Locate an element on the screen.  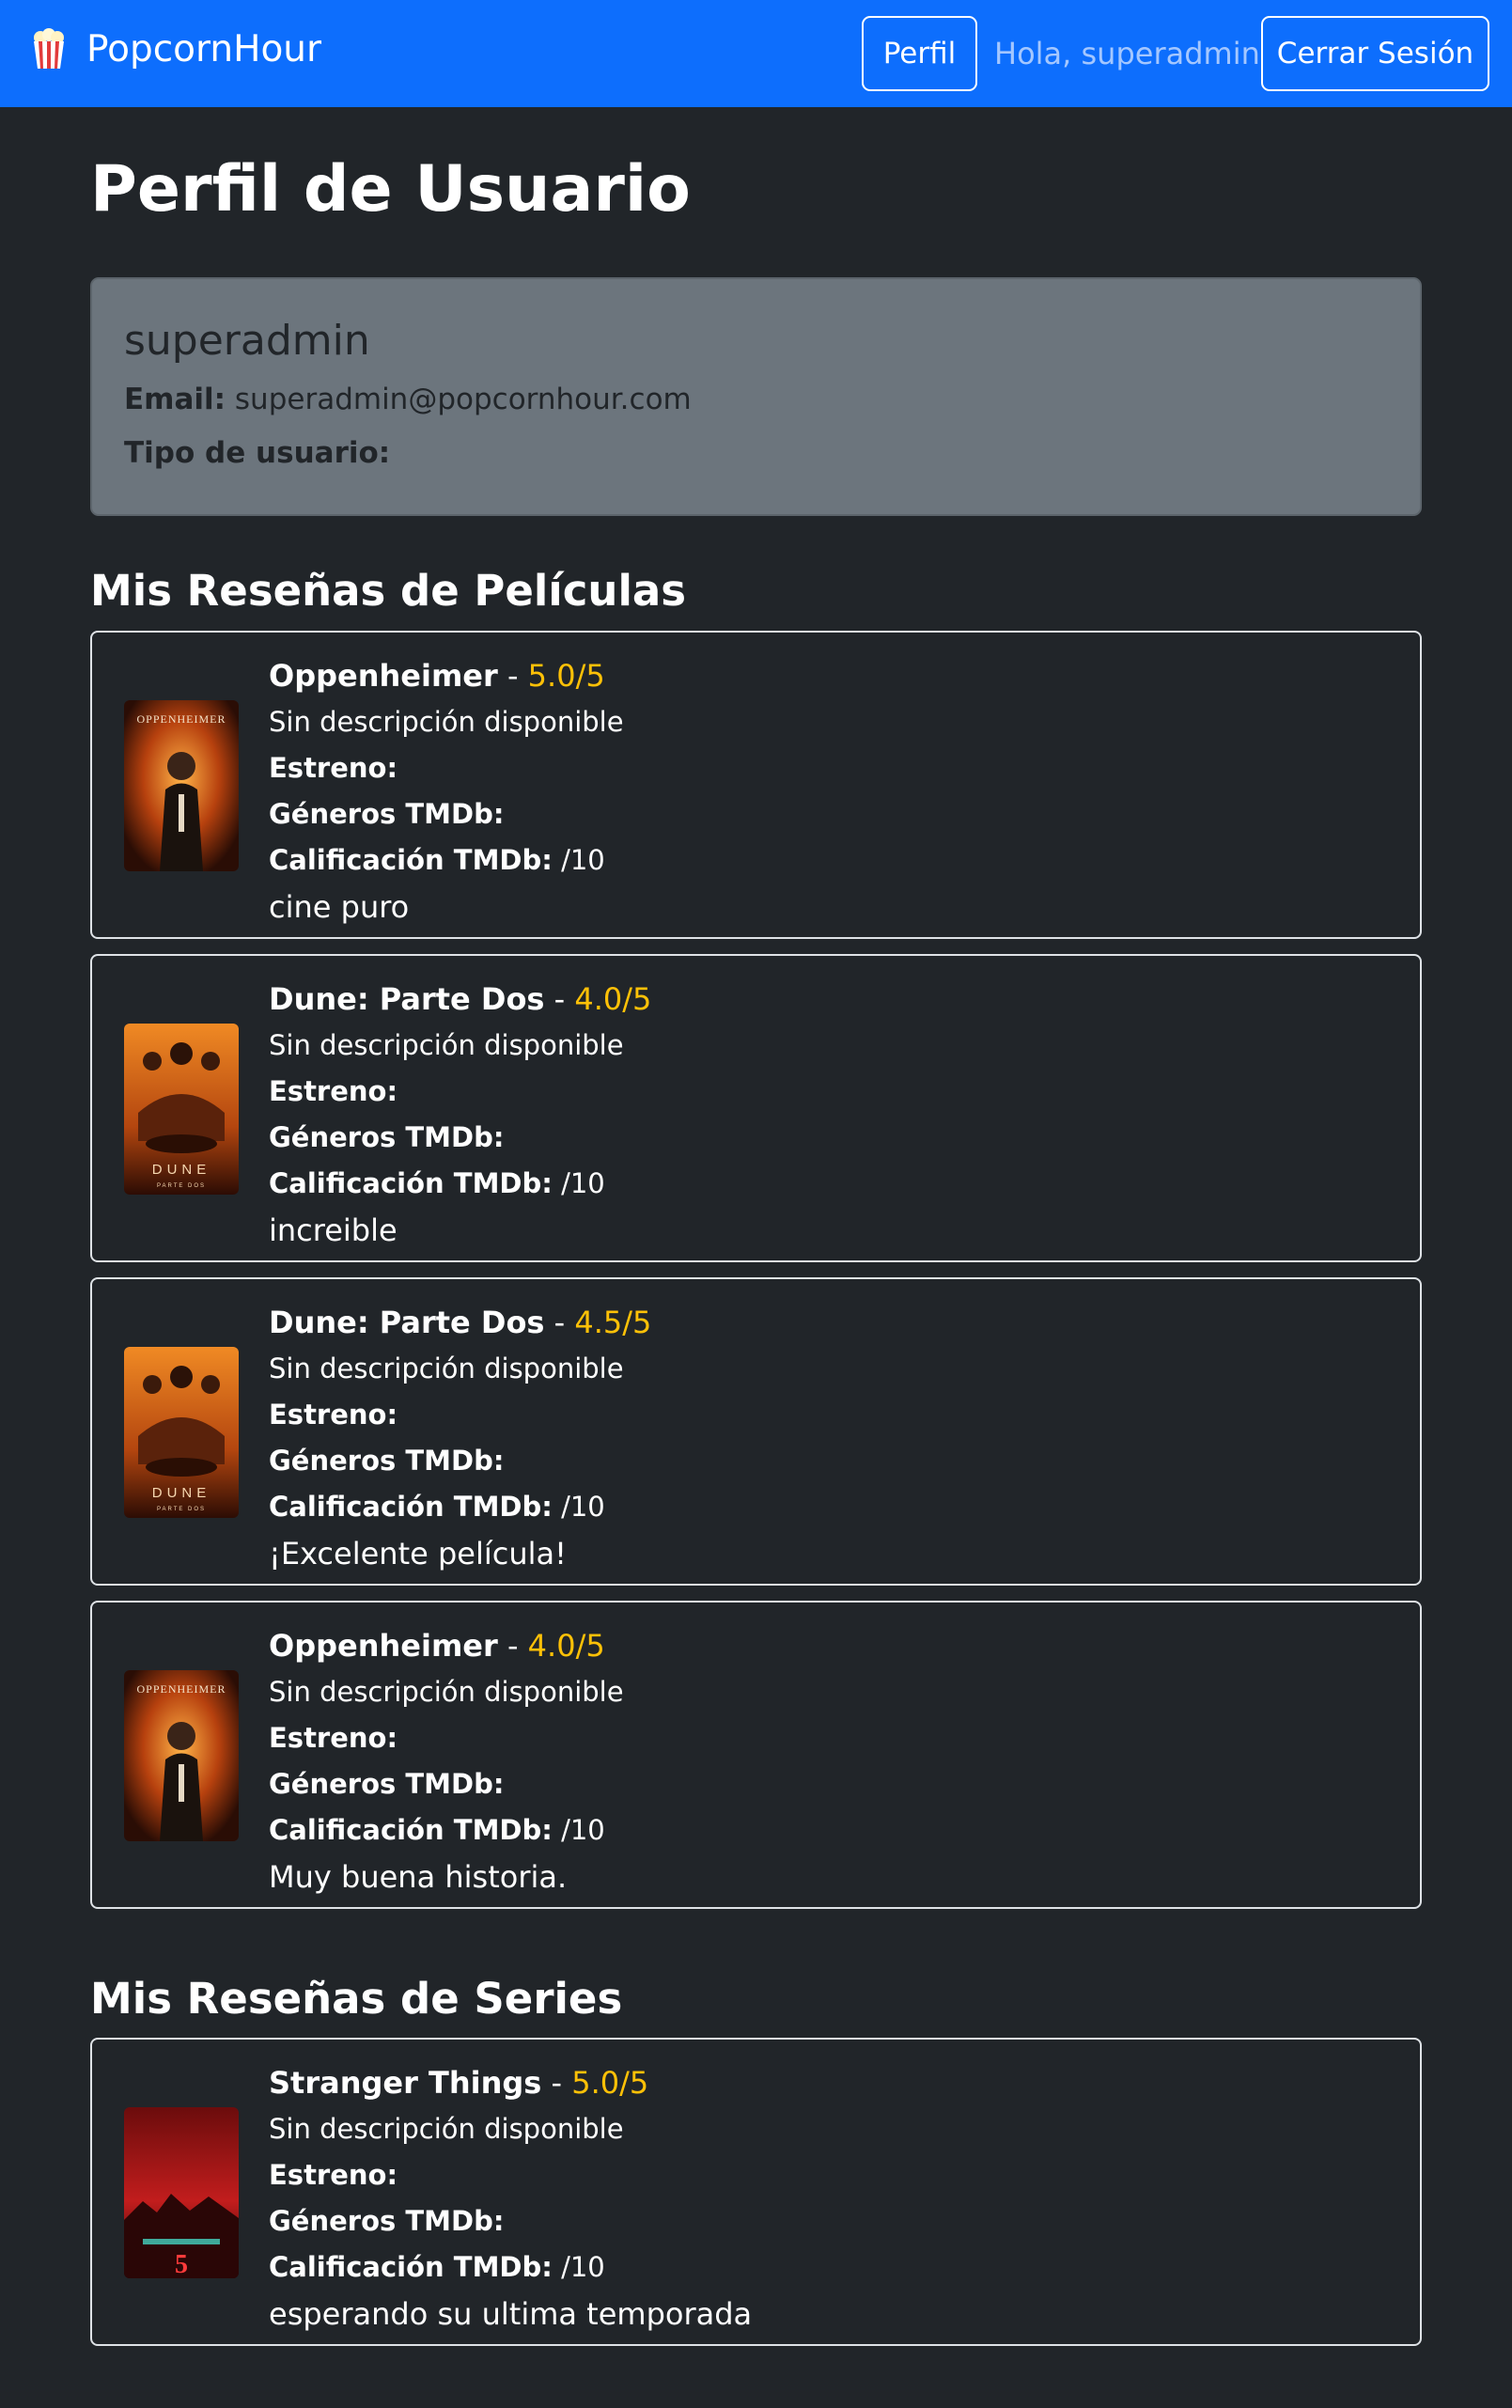
brand-link: PopcornHour is located at coordinates (175, 49).